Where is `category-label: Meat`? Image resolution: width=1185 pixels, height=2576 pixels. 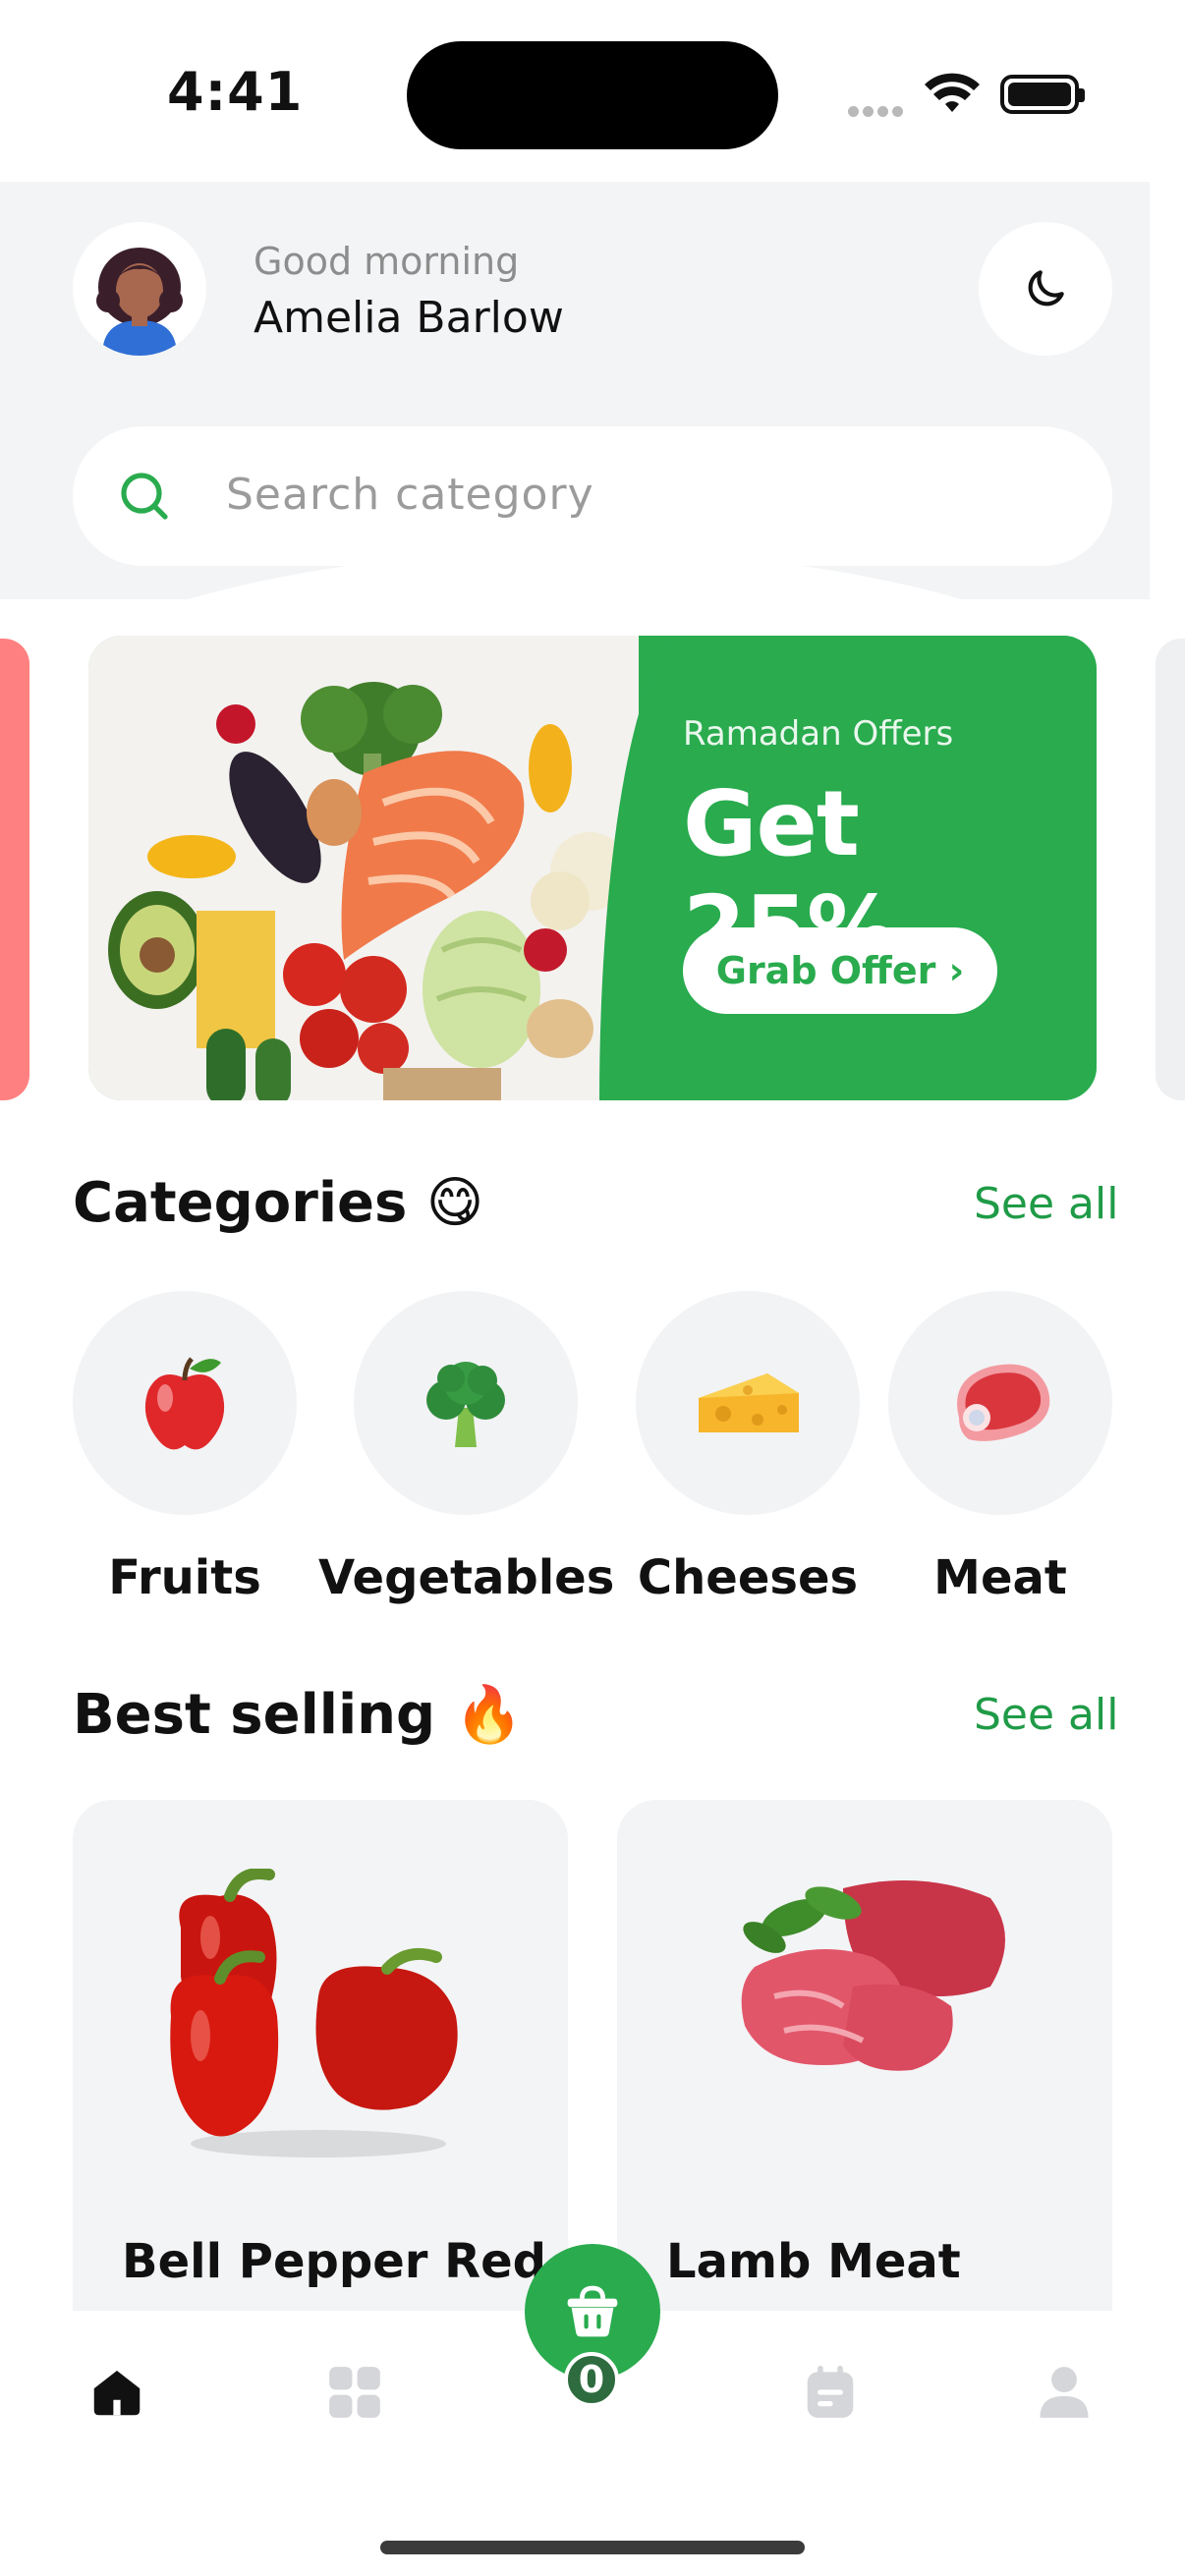 category-label: Meat is located at coordinates (1000, 1577).